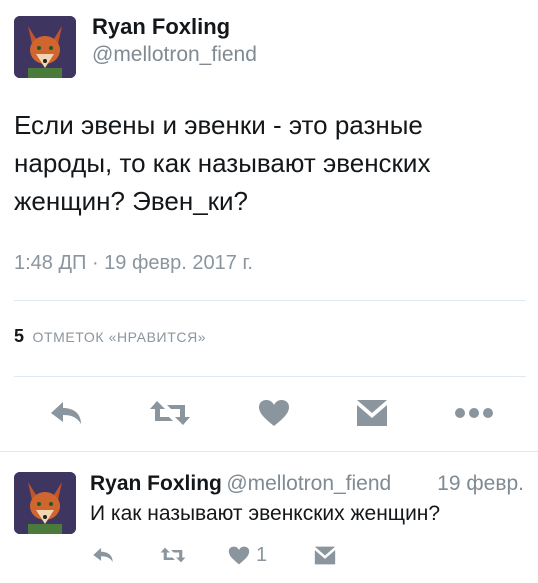 Image resolution: width=538 pixels, height=583 pixels. I want to click on tweet-text-line: женщин? Эвен_ки?, so click(131, 201).